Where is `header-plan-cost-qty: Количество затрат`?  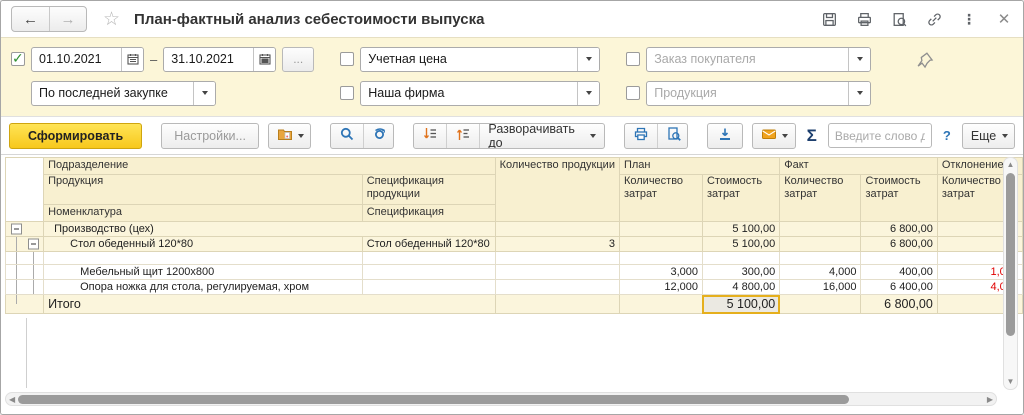
header-plan-cost-qty: Количество затрат is located at coordinates (660, 198).